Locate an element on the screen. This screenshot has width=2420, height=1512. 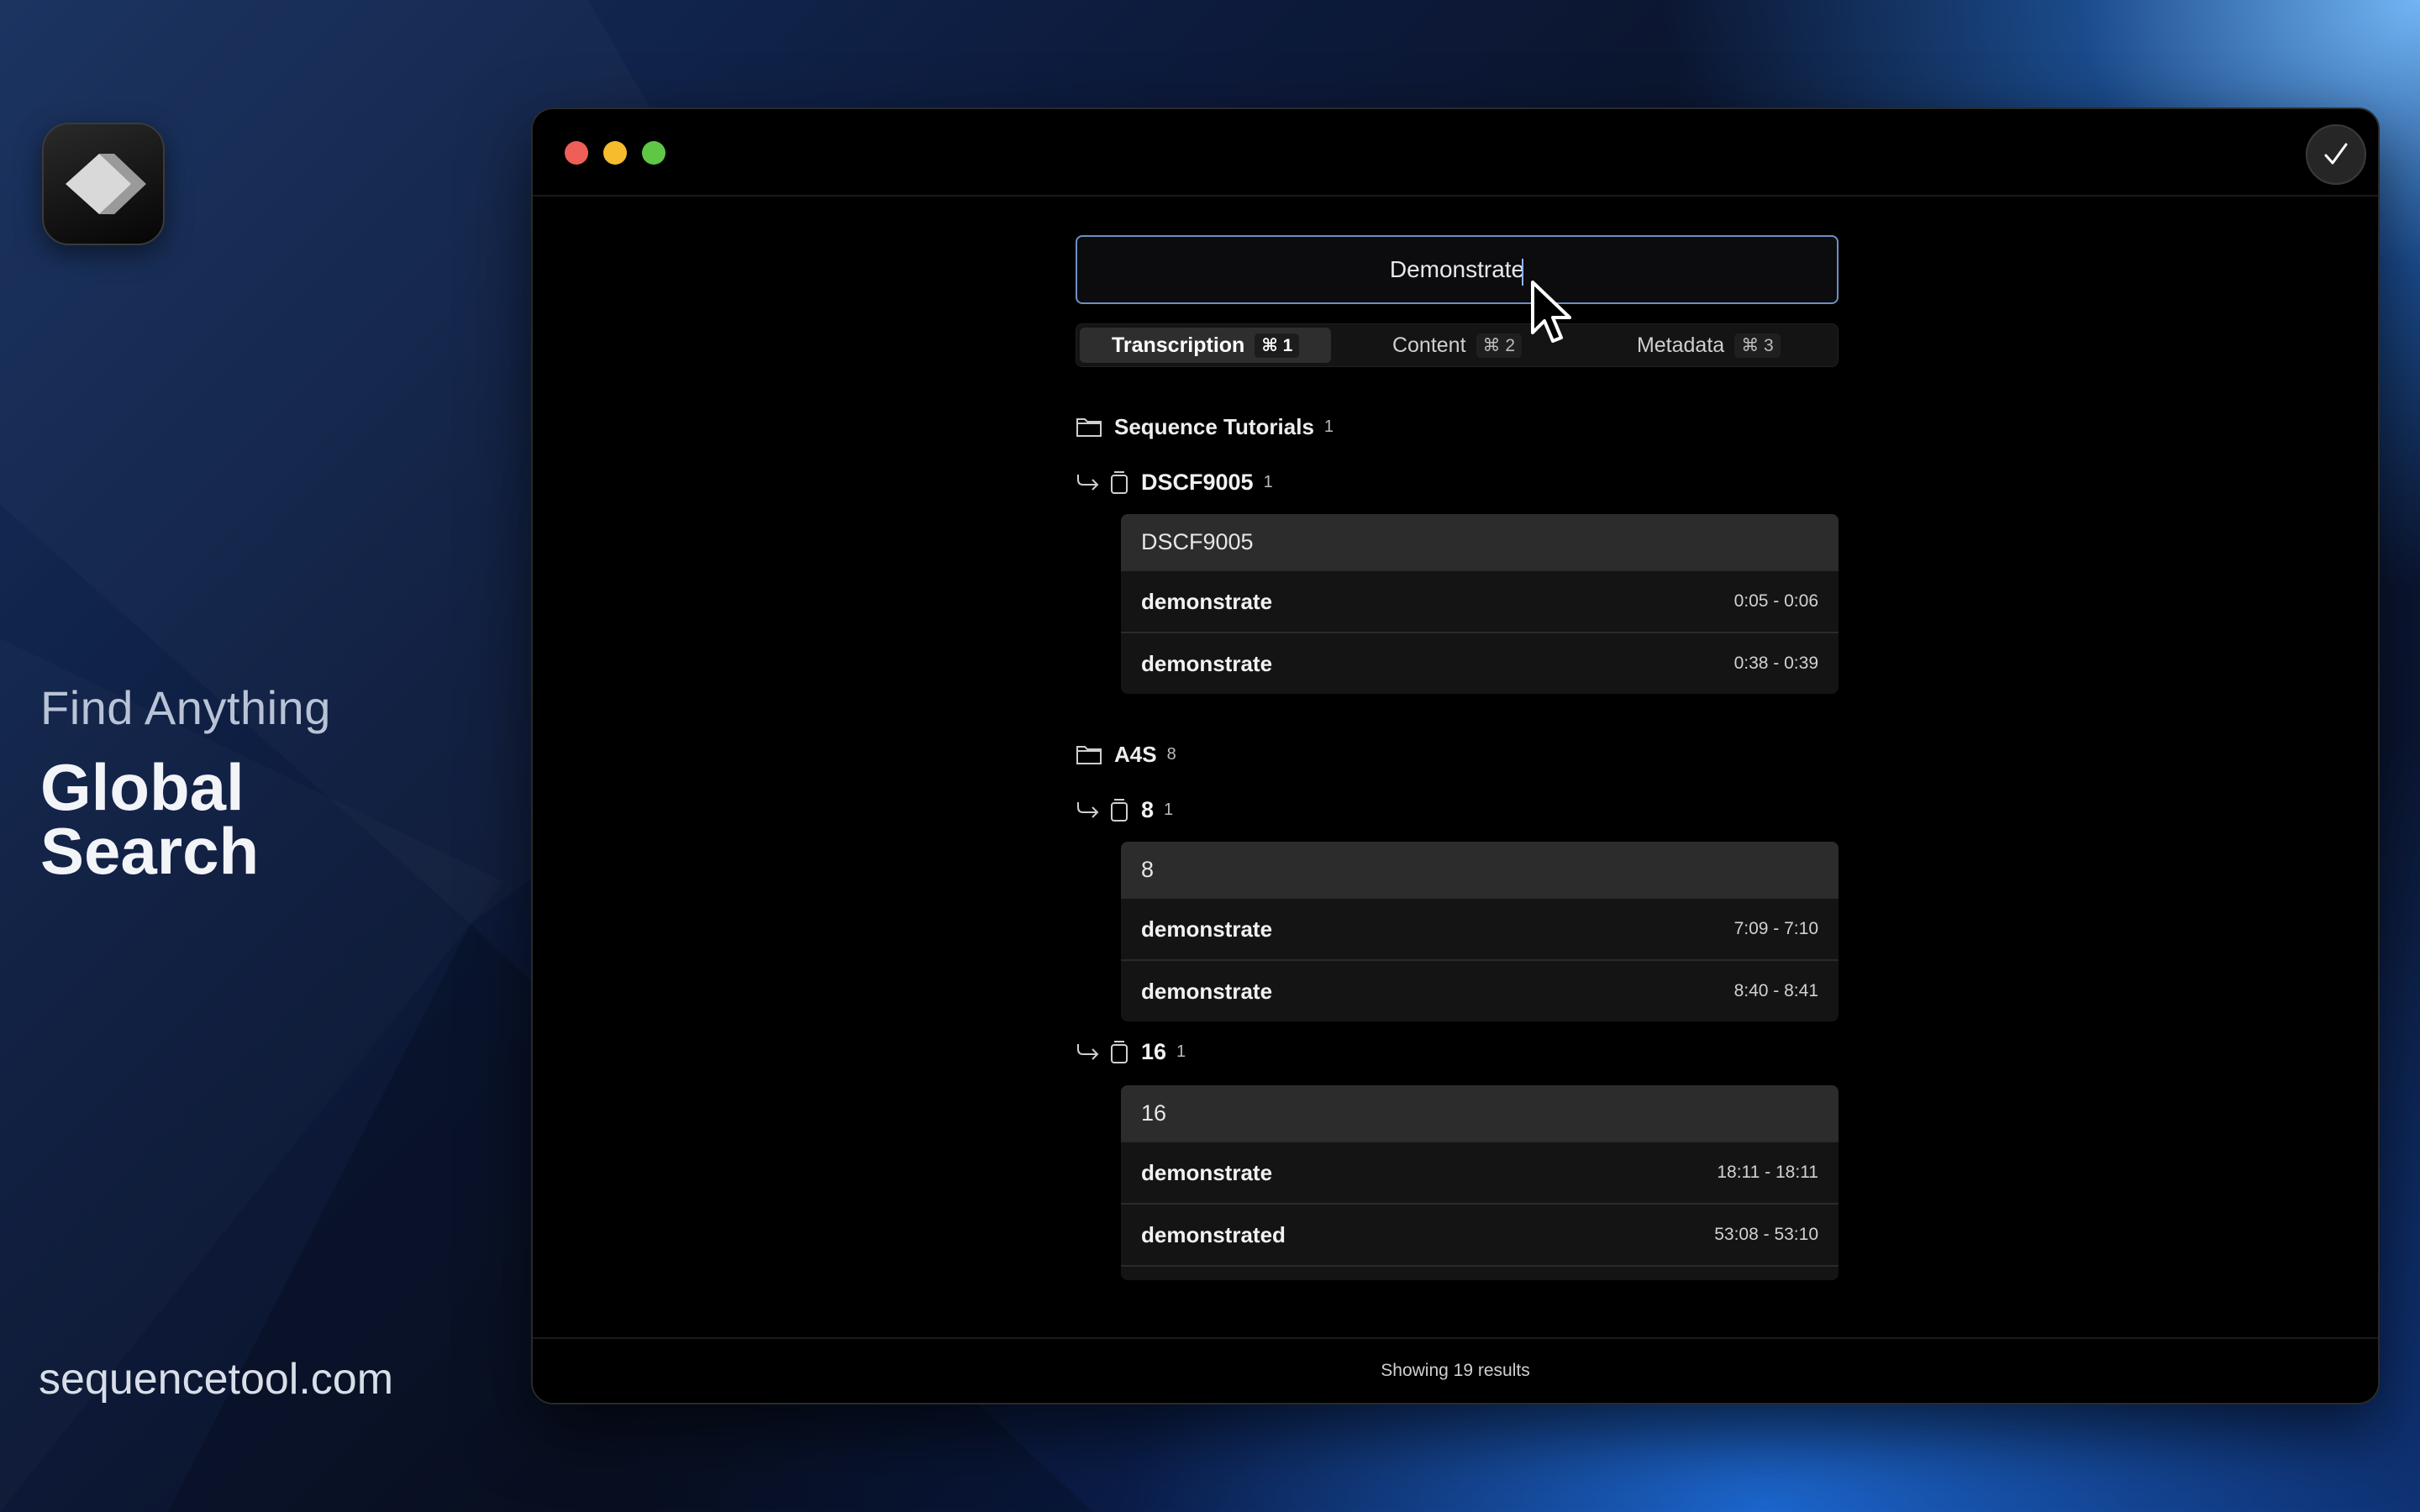
confirm-button is located at coordinates (2336, 154).